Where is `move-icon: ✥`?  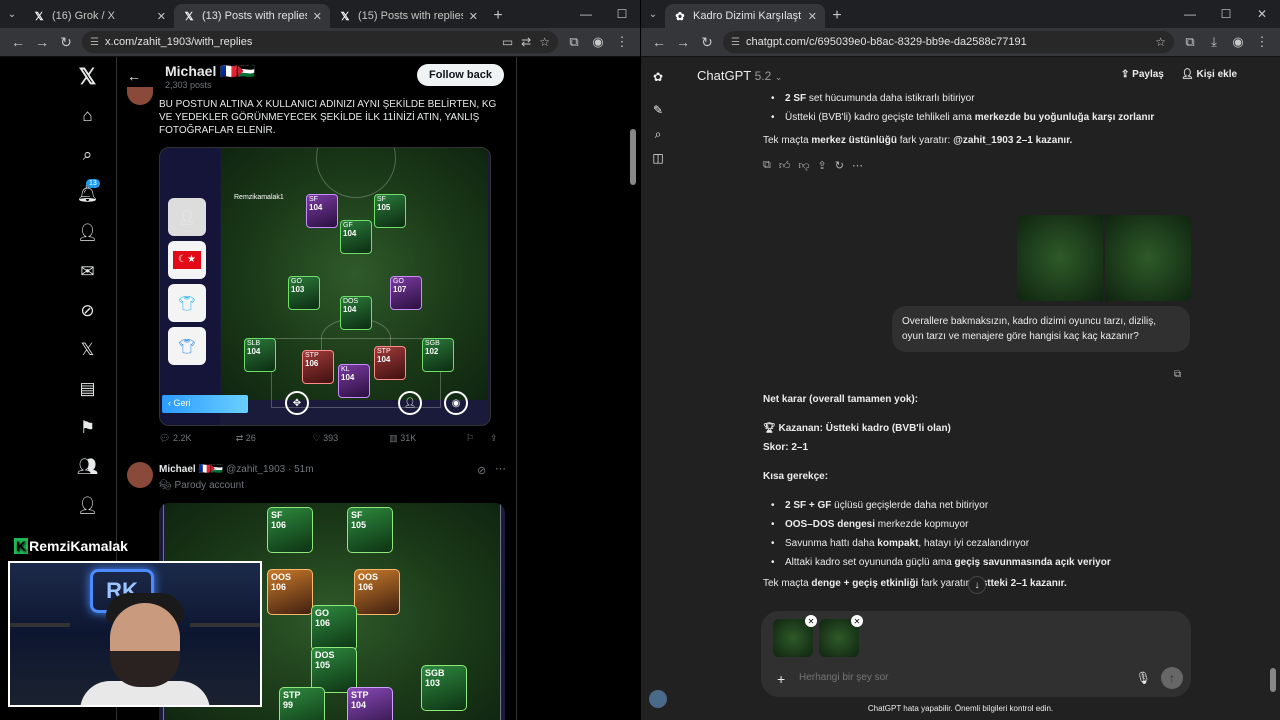 move-icon: ✥ is located at coordinates (297, 403).